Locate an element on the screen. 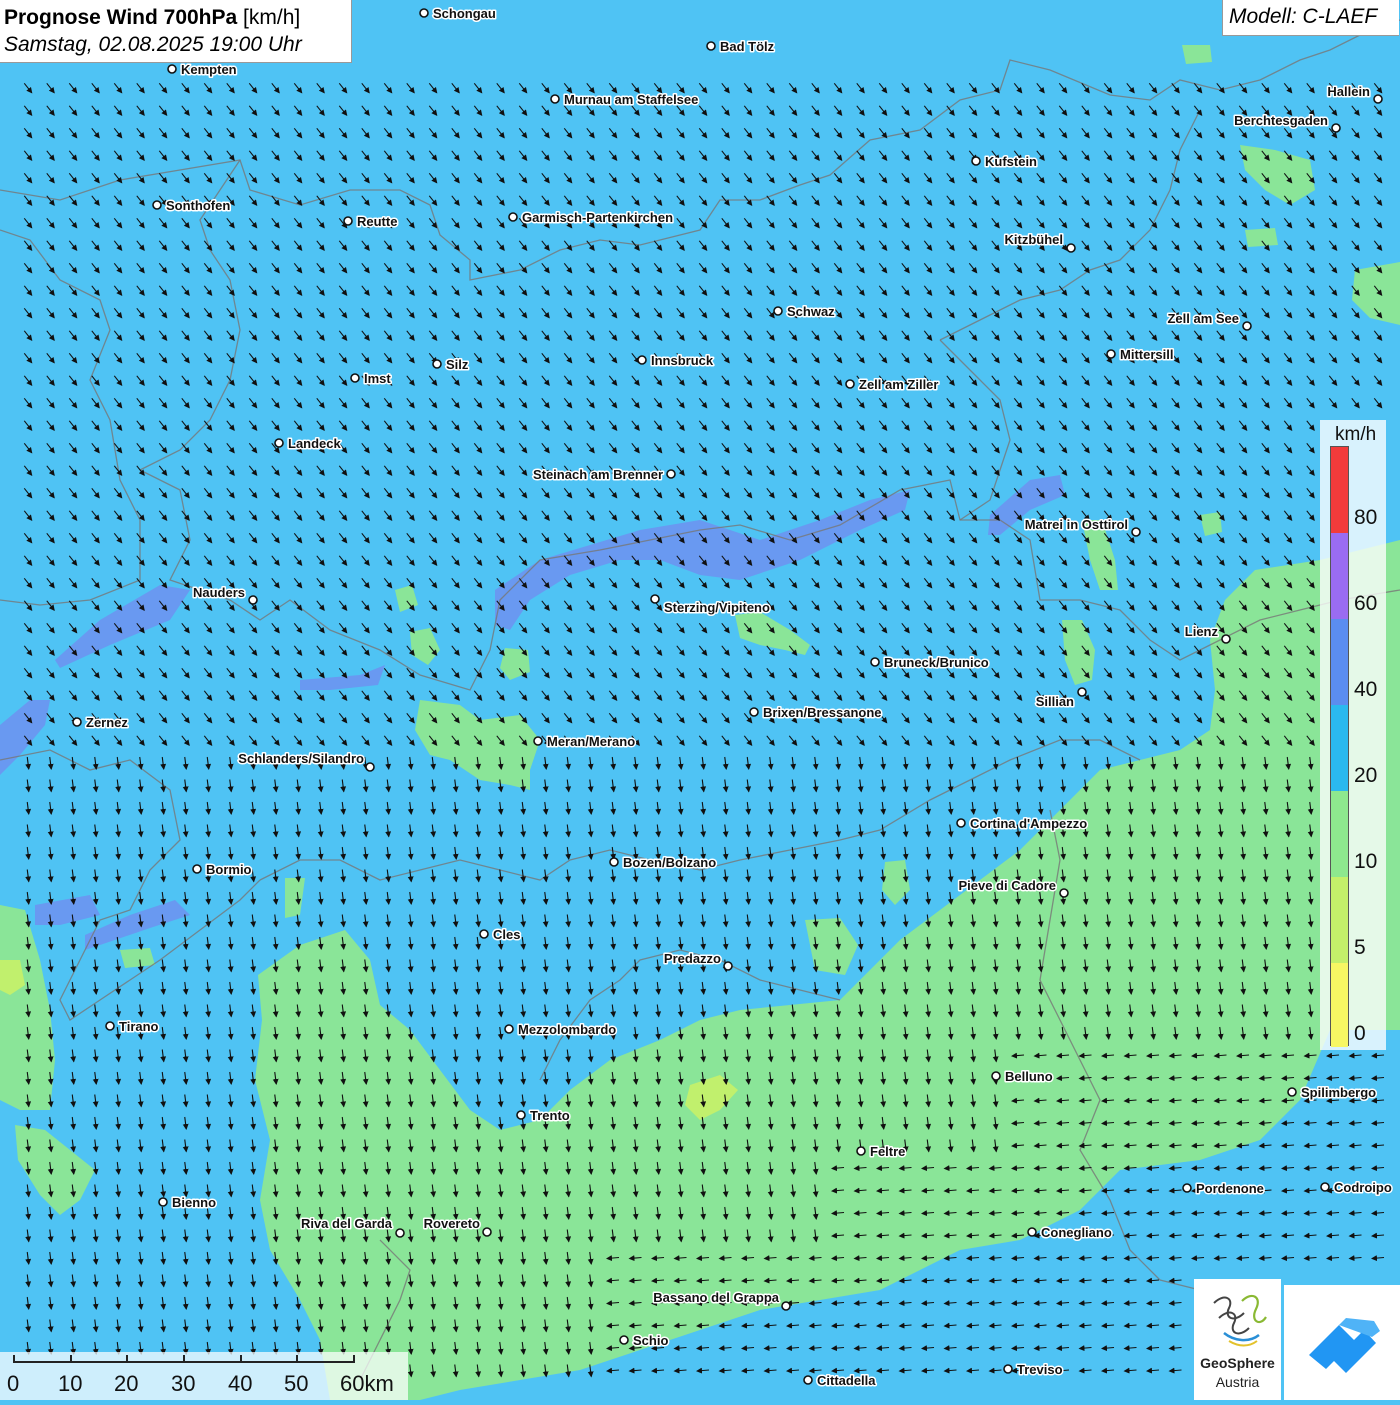 The width and height of the screenshot is (1400, 1405). city-label: Steinach am Brenner is located at coordinates (598, 474).